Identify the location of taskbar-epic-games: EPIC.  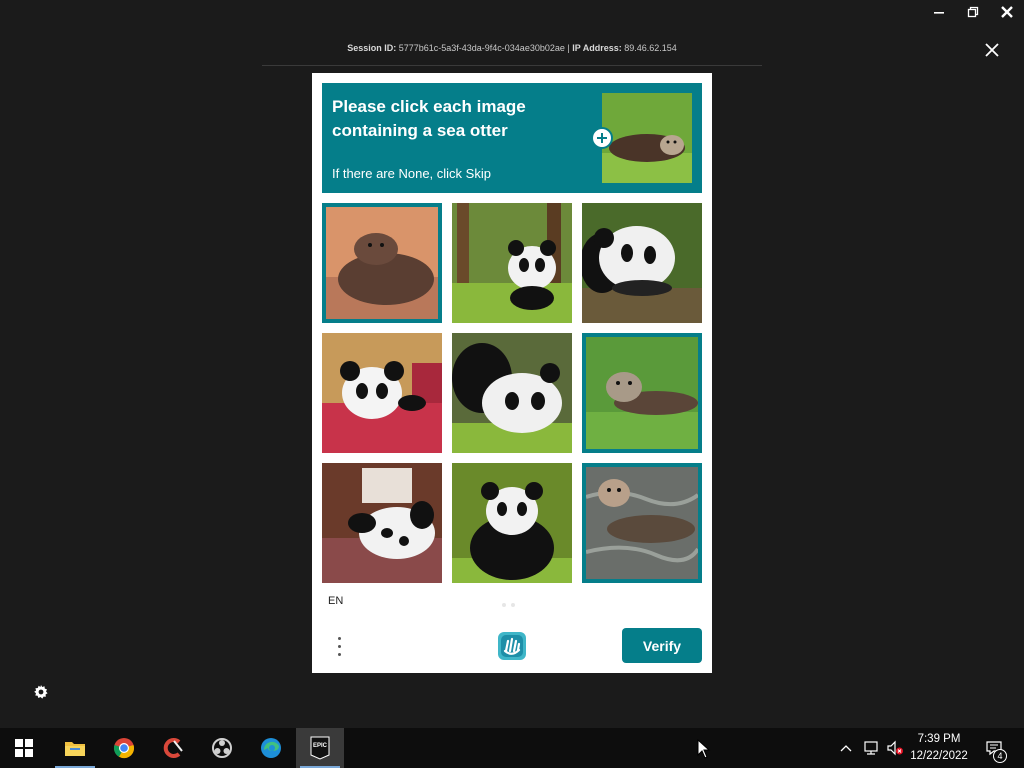
(320, 748).